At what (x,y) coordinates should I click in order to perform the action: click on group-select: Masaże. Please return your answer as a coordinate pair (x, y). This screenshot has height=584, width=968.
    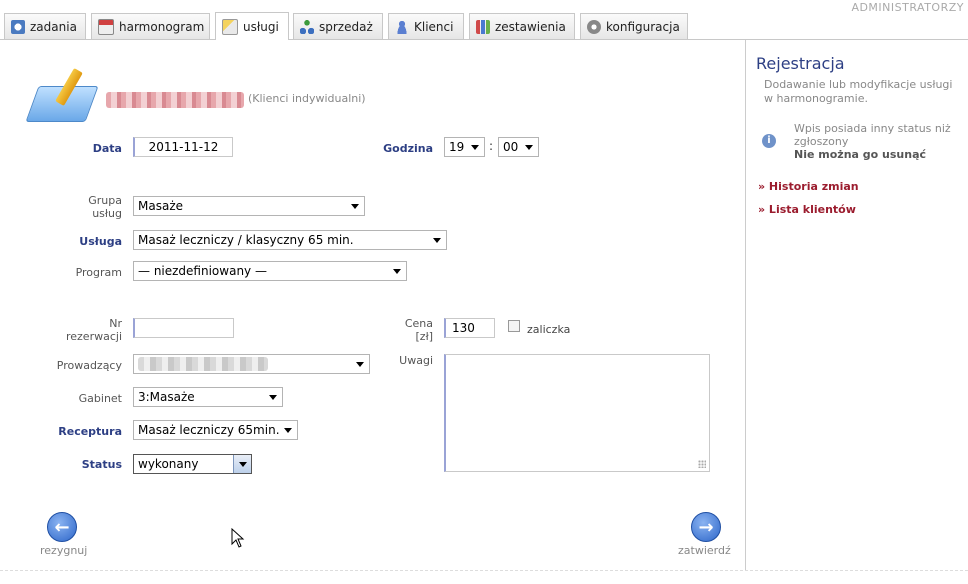
    Looking at the image, I should click on (249, 206).